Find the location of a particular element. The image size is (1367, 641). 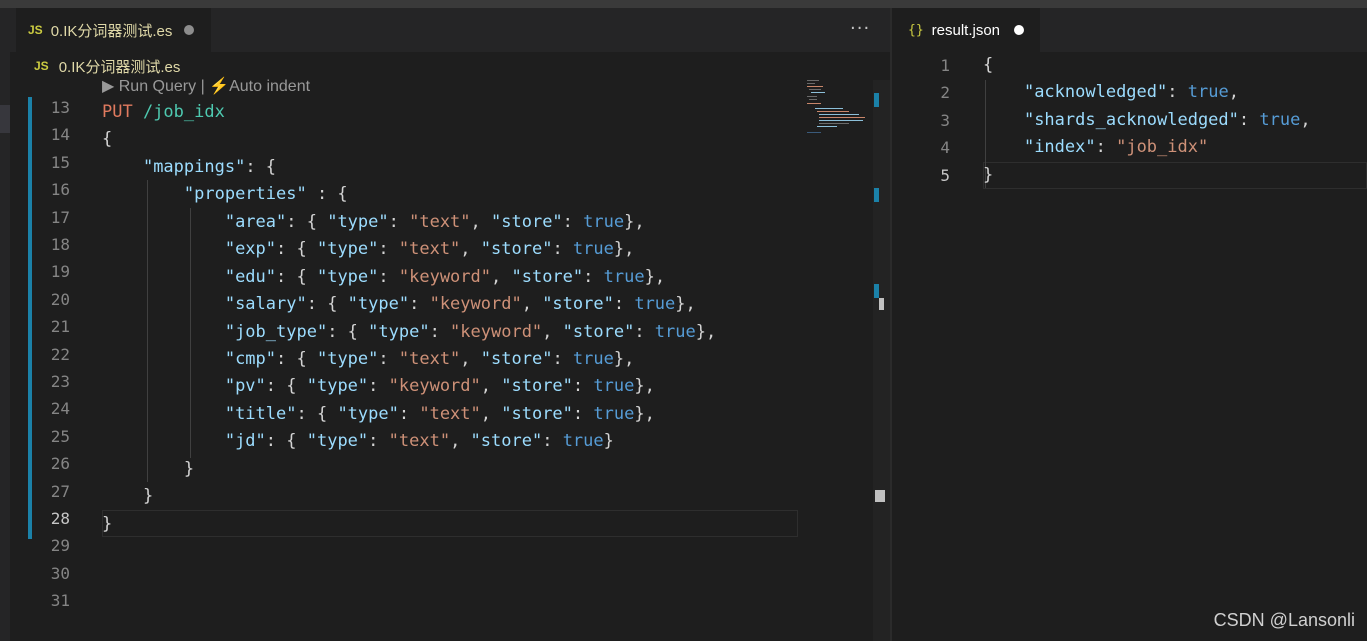

code-line: "index": "job_idx" is located at coordinates (1095, 147).